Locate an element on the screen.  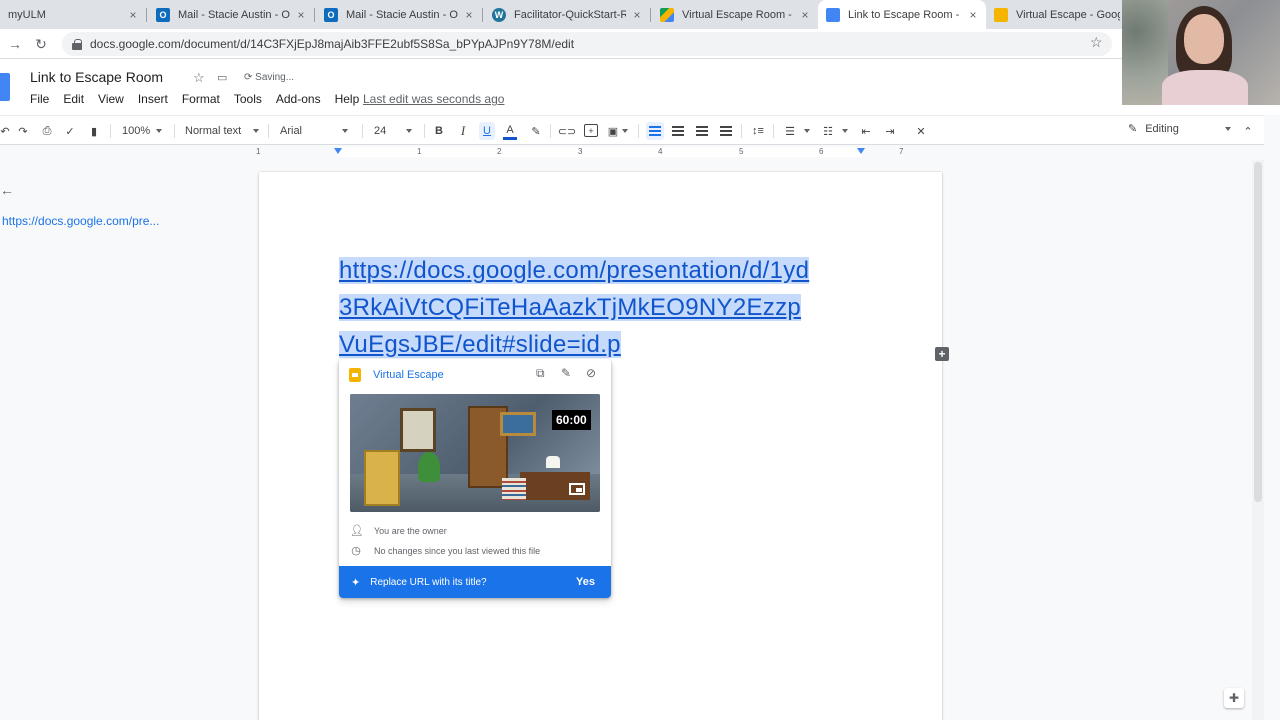
collapse-menus-icon: ⌃ is located at coordinates (1248, 131).